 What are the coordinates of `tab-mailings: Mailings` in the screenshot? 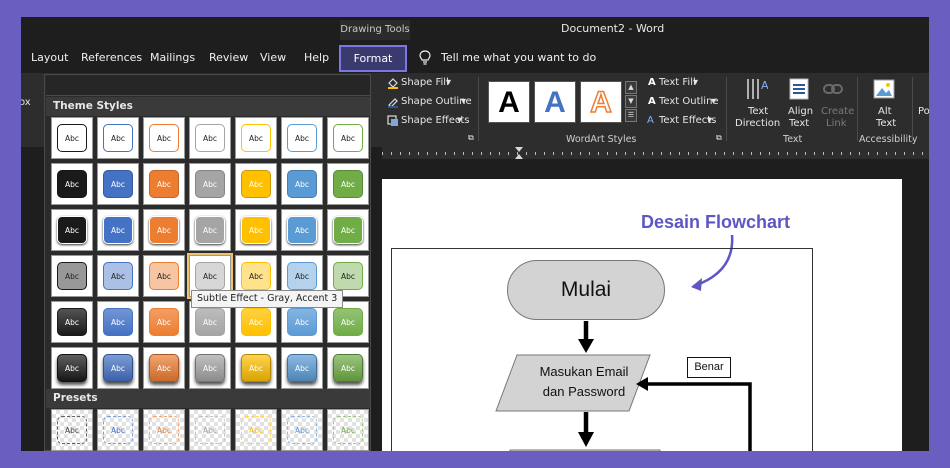 It's located at (172, 57).